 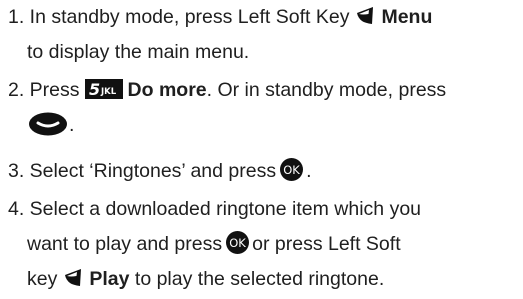 I want to click on menu-label: Menu, so click(x=407, y=17).